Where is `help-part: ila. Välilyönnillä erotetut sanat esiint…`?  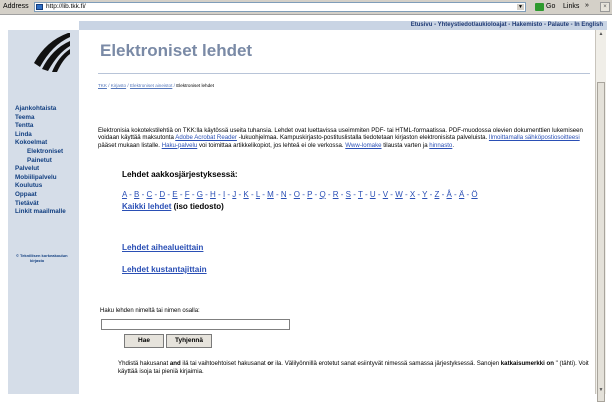 help-part: ila. Välilyönnillä erotetut sanat esiint… is located at coordinates (387, 363).